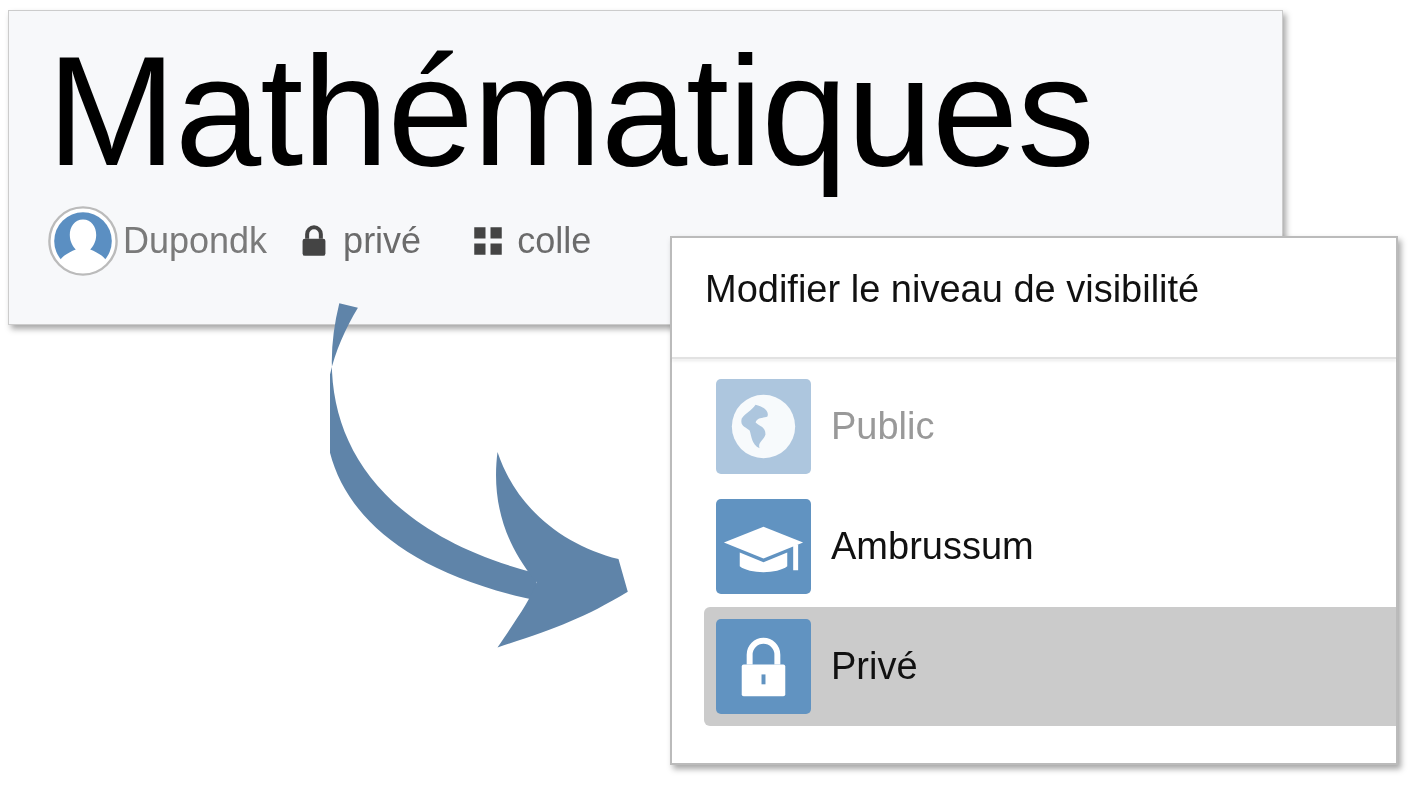  What do you see at coordinates (952, 289) in the screenshot?
I see `popup-title: Modifier le niveau de visibilité` at bounding box center [952, 289].